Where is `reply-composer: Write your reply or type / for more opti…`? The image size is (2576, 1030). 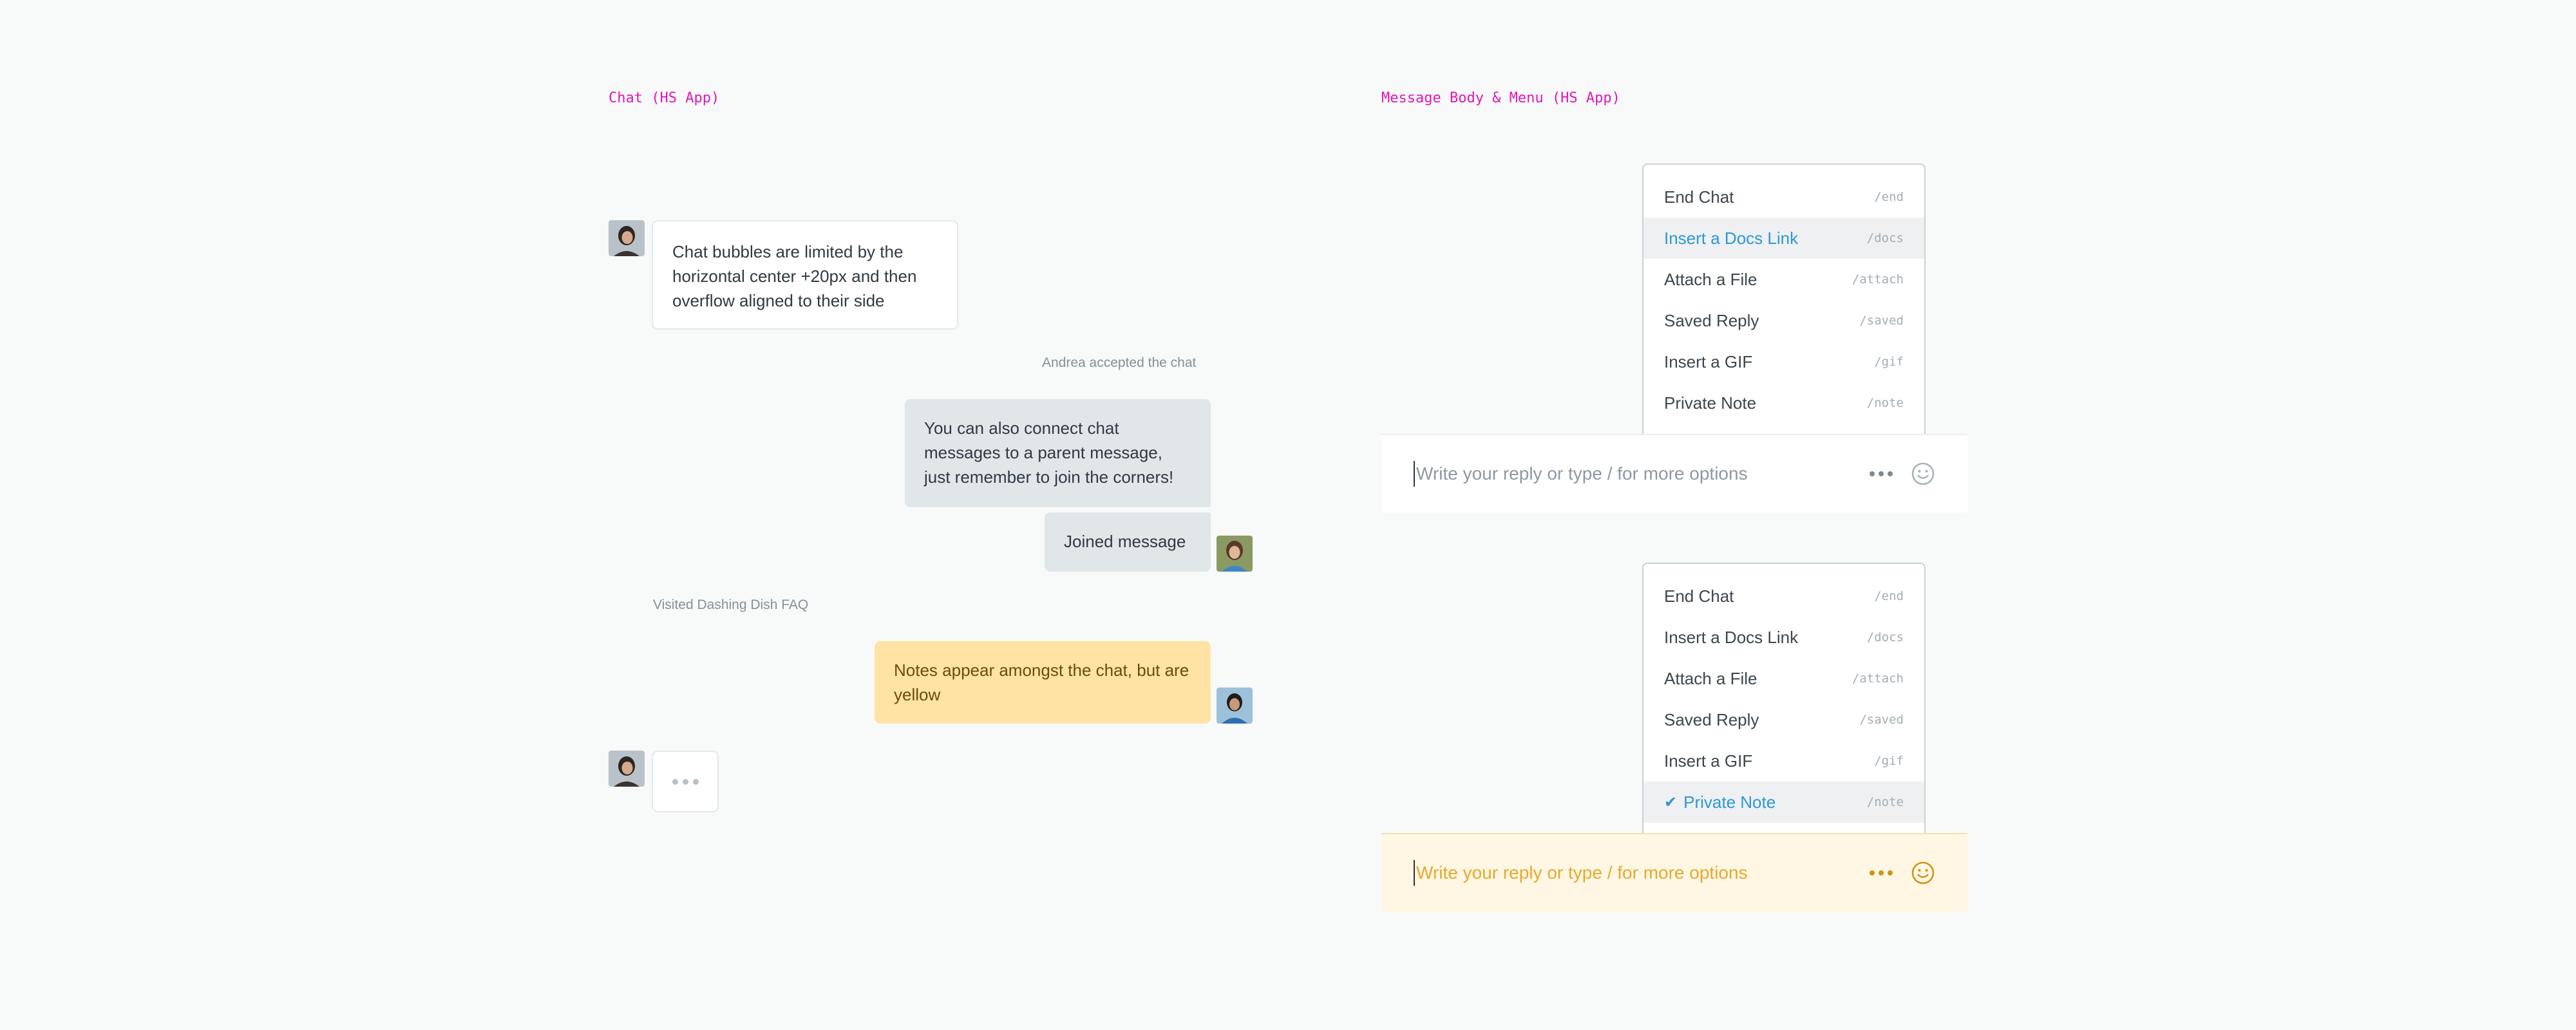 reply-composer: Write your reply or type / for more opti… is located at coordinates (1674, 473).